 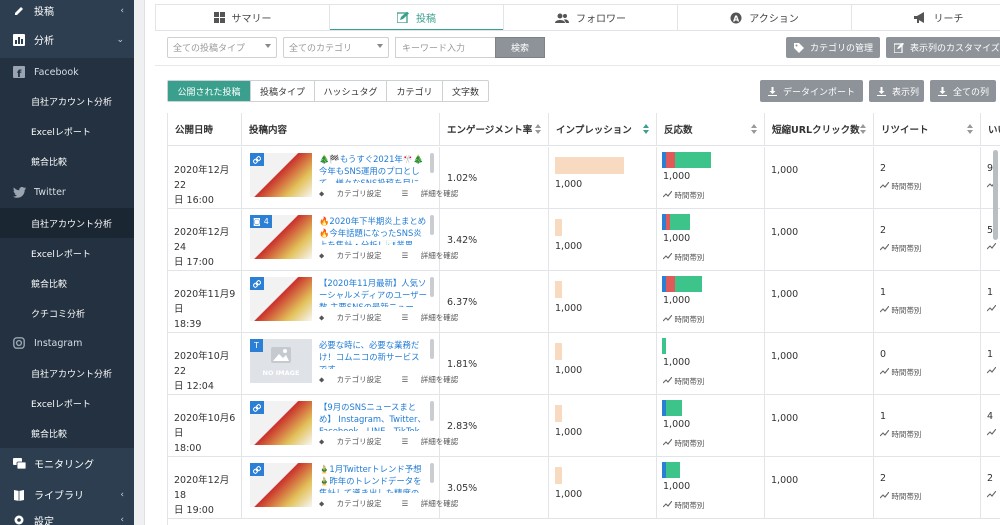 I want to click on post-type-badge: ◙ 4, so click(x=261, y=221).